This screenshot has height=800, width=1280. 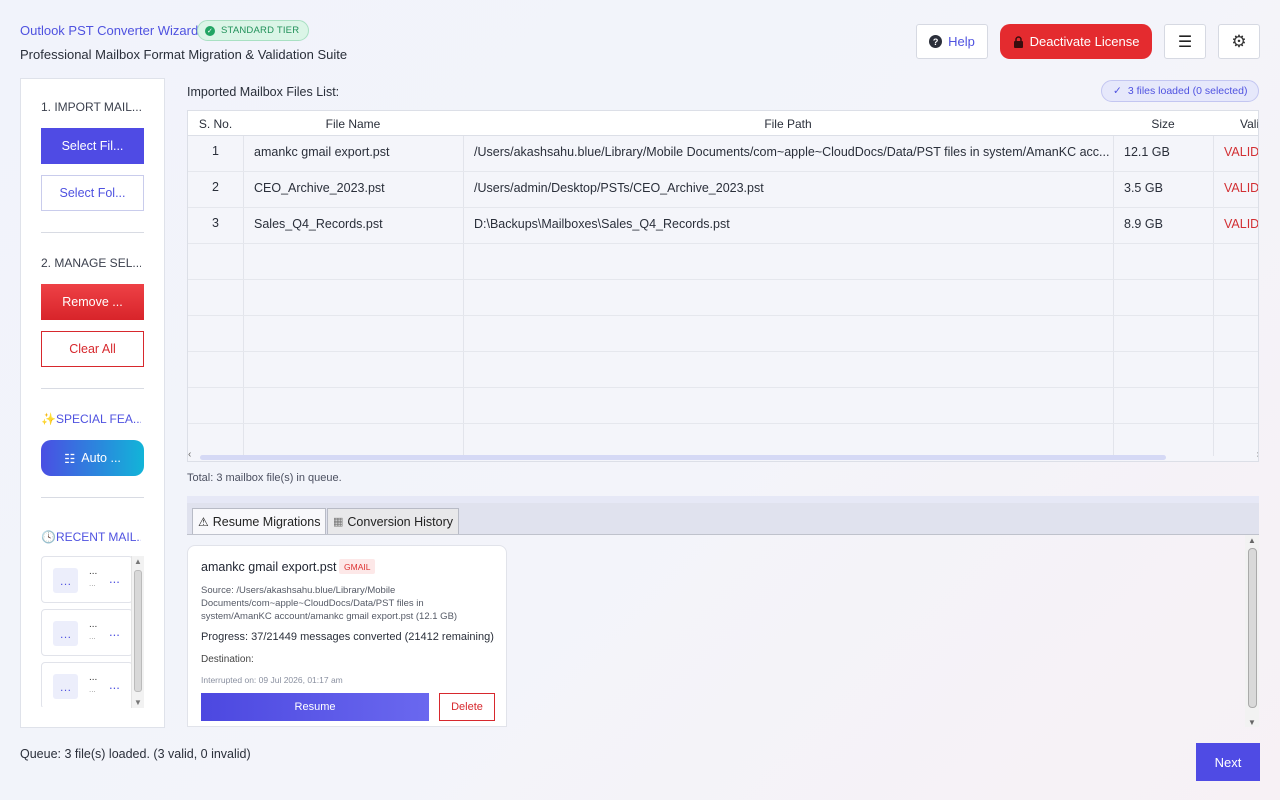 What do you see at coordinates (269, 567) in the screenshot?
I see `resume-file-name: amankc gmail export.pst` at bounding box center [269, 567].